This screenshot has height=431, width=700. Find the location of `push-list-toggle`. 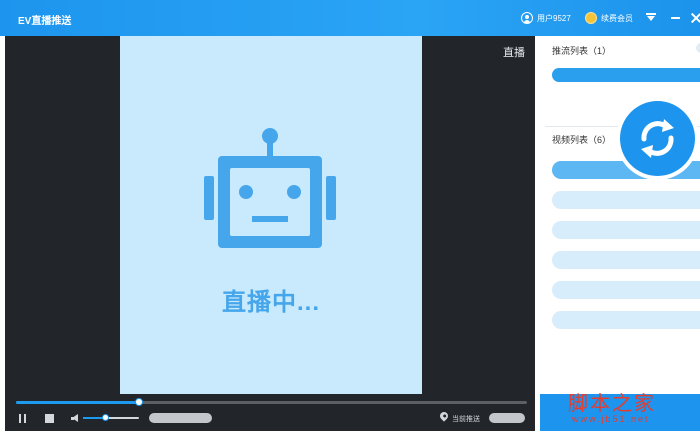

push-list-toggle is located at coordinates (698, 48).